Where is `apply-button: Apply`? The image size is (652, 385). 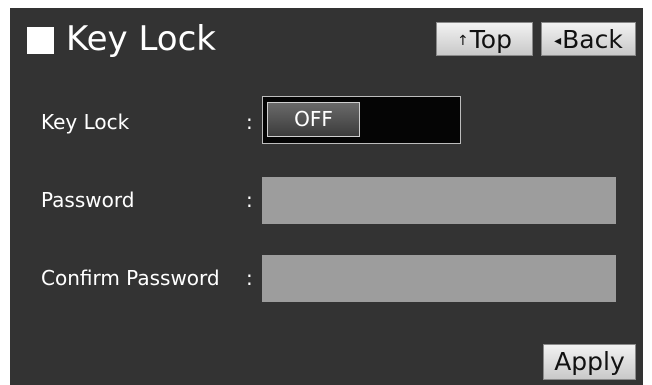
apply-button: Apply is located at coordinates (589, 362).